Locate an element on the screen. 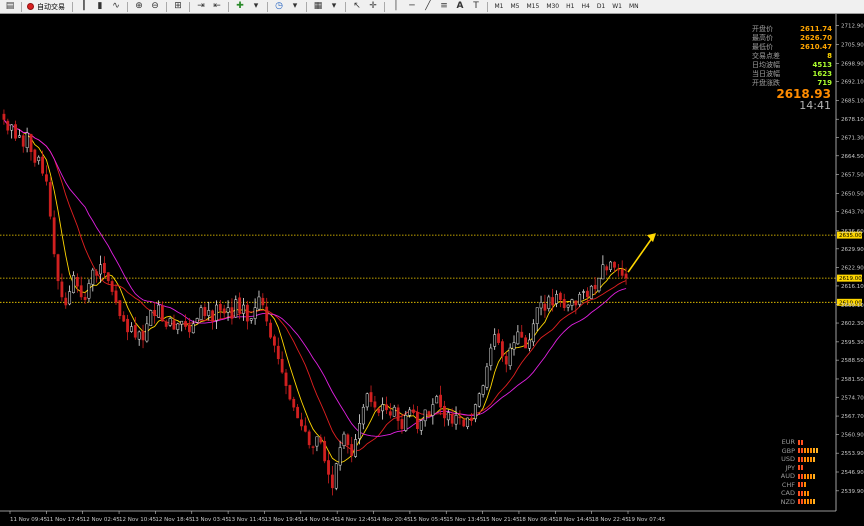 The height and width of the screenshot is (526, 864). text-tool-icon: A is located at coordinates (460, 6).